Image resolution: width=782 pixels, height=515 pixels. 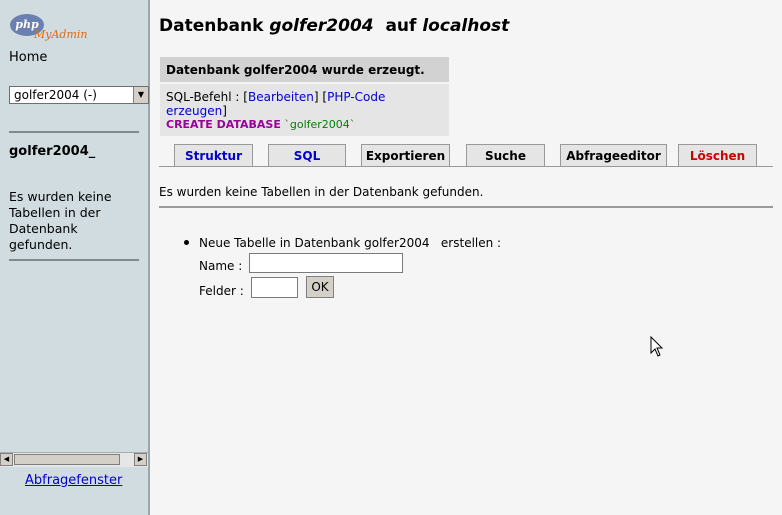 I want to click on current-database-name: golfer2004_, so click(x=52, y=151).